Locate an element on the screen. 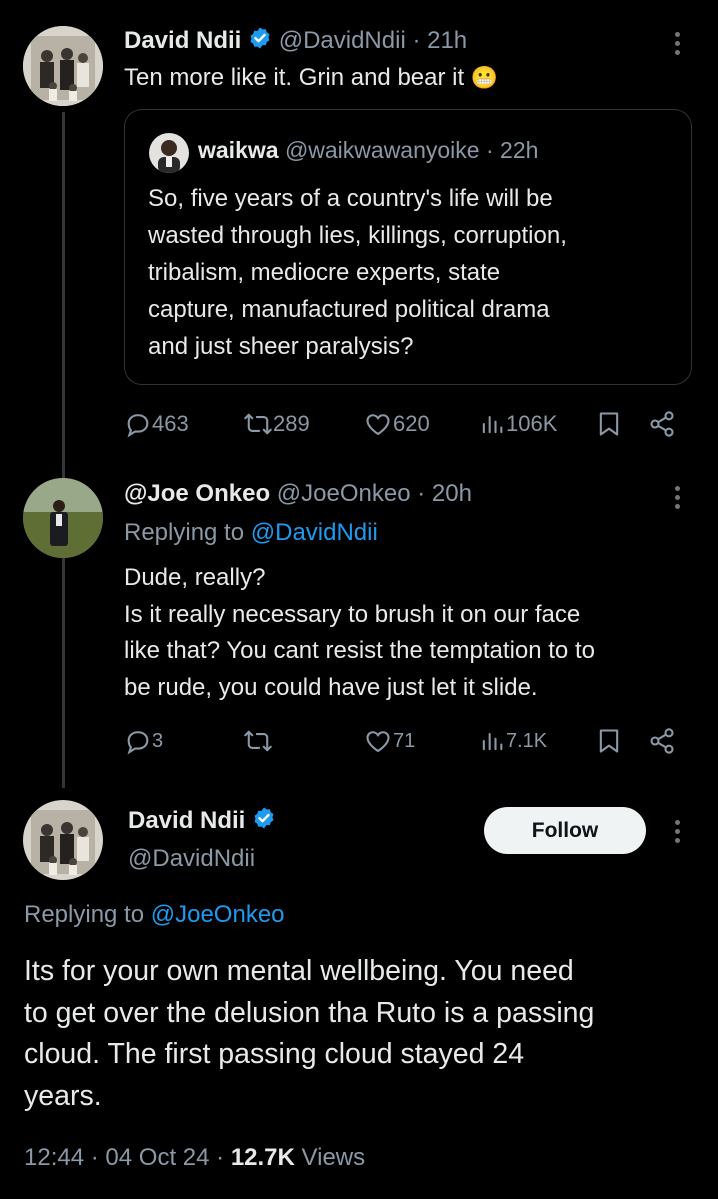 The height and width of the screenshot is (1199, 718). avatar-joe-onkeo is located at coordinates (63, 518).